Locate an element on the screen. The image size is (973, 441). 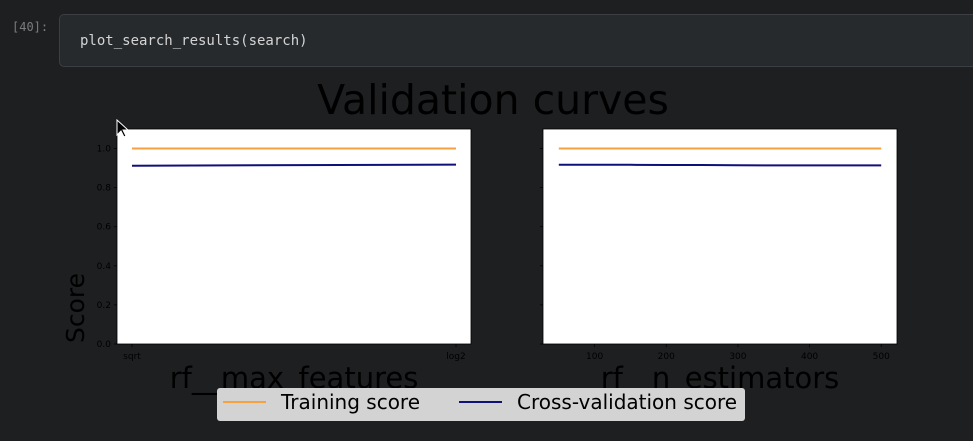
y-axis-label: Score is located at coordinates (75, 308).